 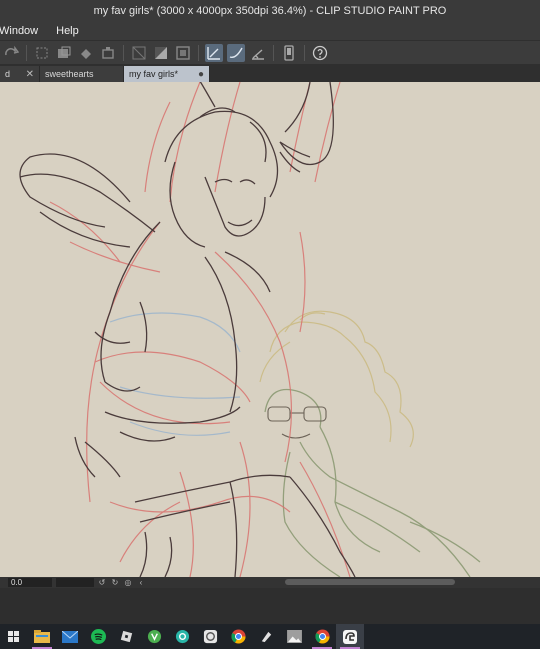 I want to click on rotate-right-icon: ↻, so click(x=115, y=582).